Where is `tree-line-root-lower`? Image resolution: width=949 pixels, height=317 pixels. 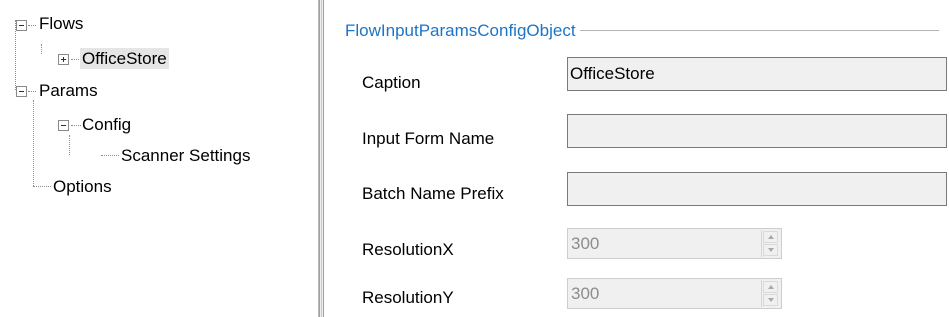
tree-line-root-lower is located at coordinates (33, 143).